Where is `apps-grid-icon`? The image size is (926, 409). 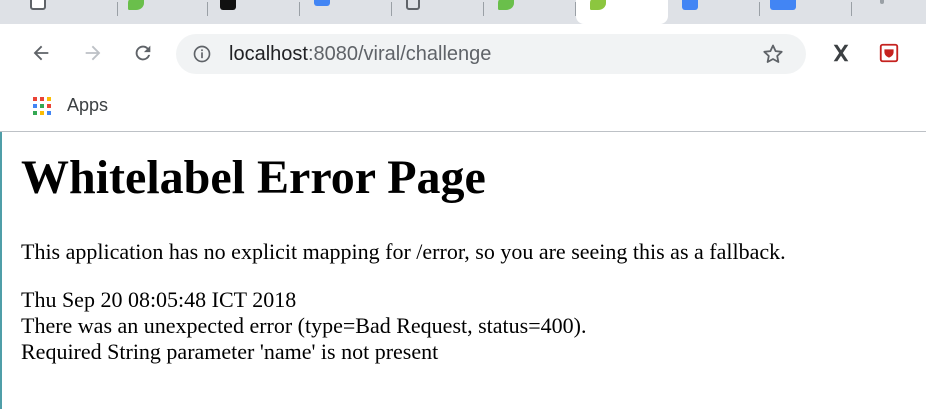 apps-grid-icon is located at coordinates (42, 106).